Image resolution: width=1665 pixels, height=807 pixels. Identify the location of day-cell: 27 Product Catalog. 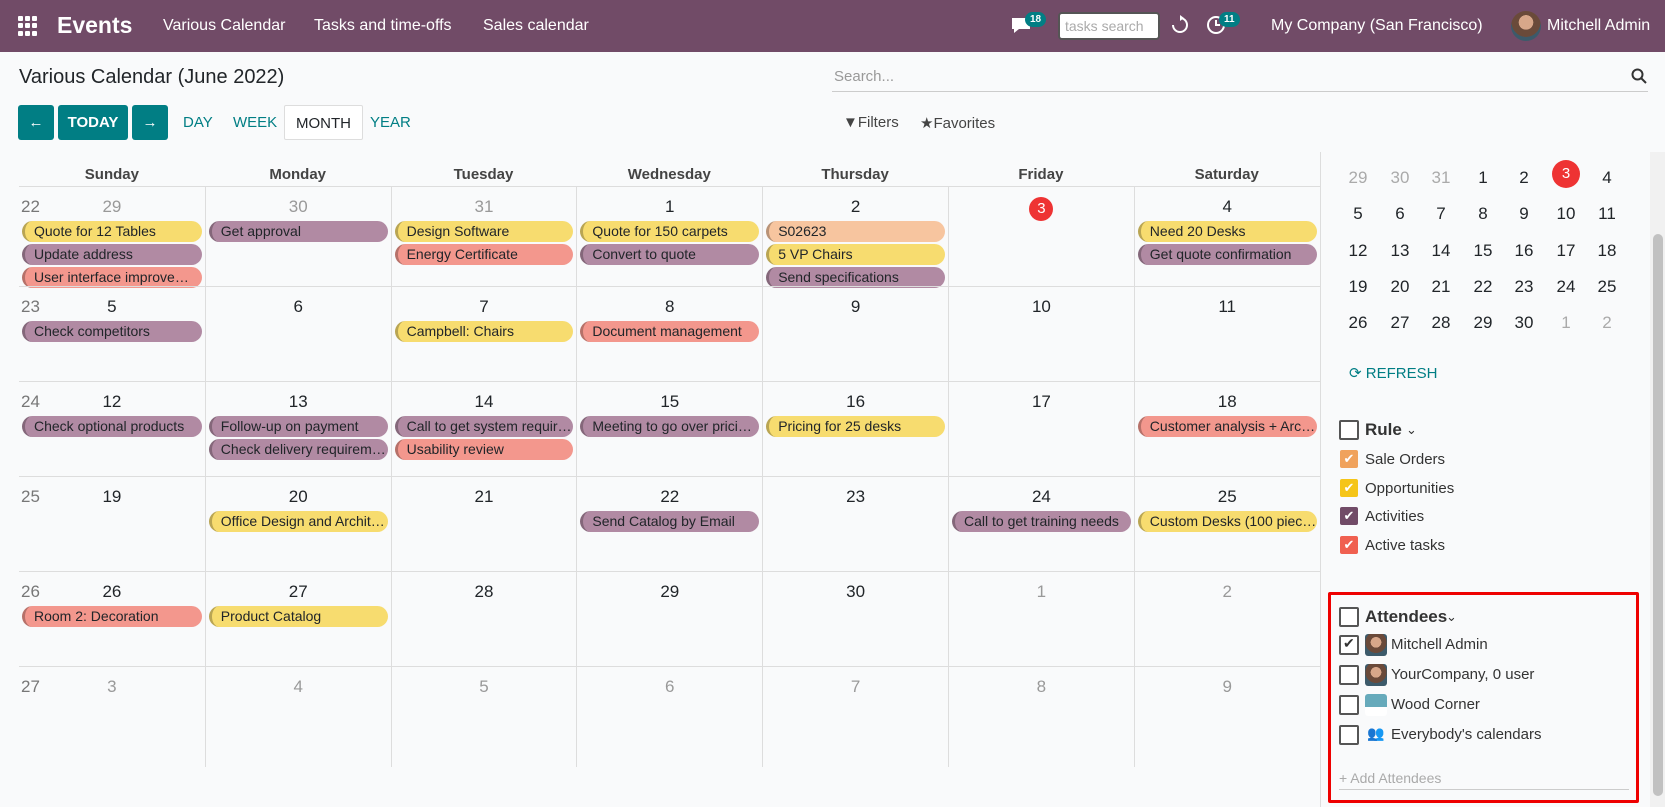
(297, 619).